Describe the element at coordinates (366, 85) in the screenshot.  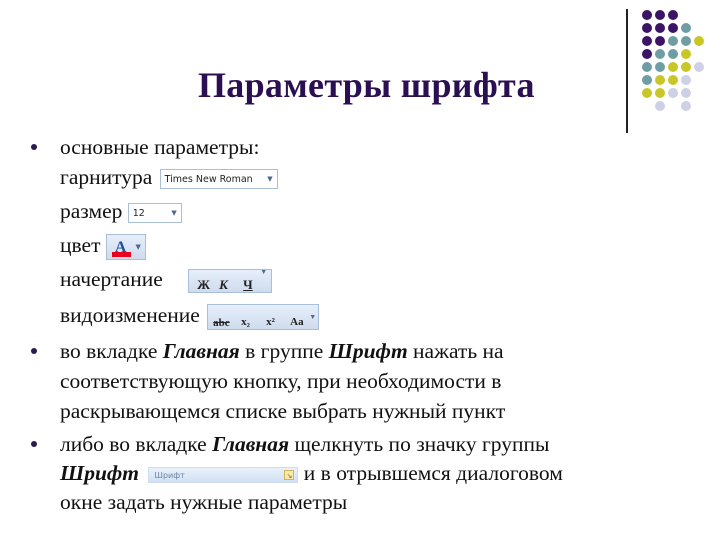
I see `slide-title: Параметры шрифта` at that location.